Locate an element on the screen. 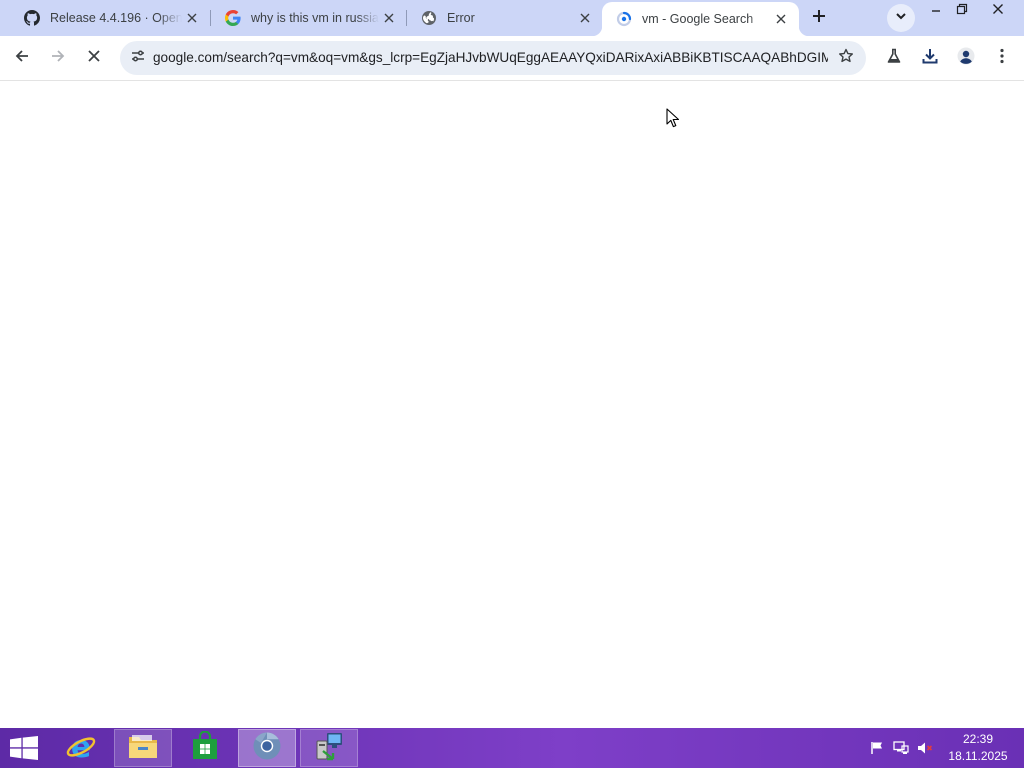 This screenshot has width=1024, height=768. internet-explorer-icon: e is located at coordinates (81, 748).